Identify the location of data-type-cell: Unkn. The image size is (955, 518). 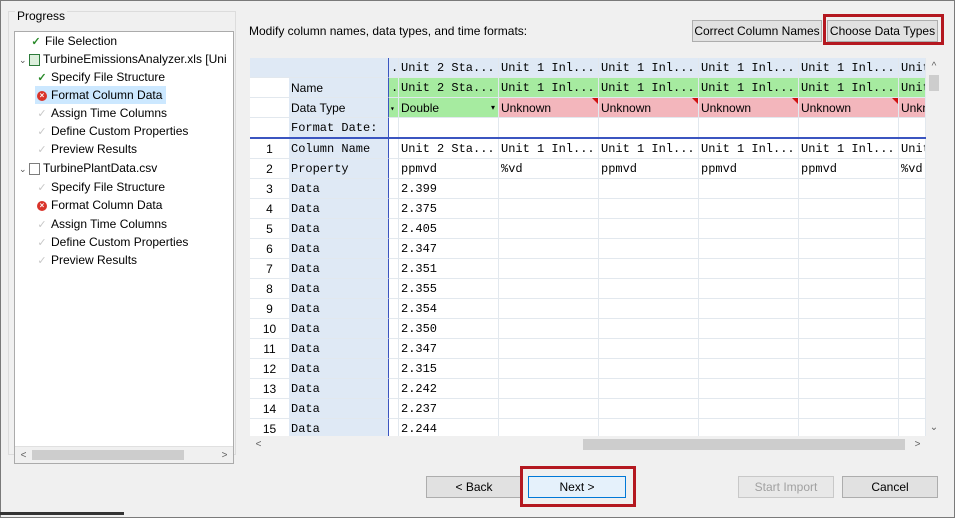
(912, 108).